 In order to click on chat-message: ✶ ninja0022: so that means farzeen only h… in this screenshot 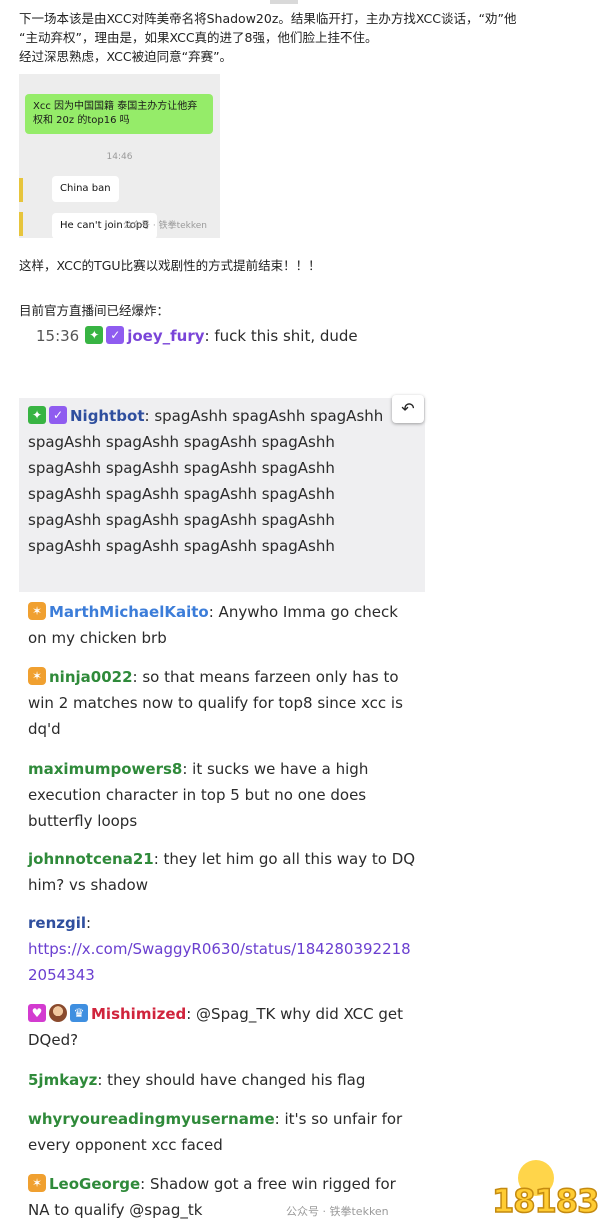, I will do `click(223, 703)`.